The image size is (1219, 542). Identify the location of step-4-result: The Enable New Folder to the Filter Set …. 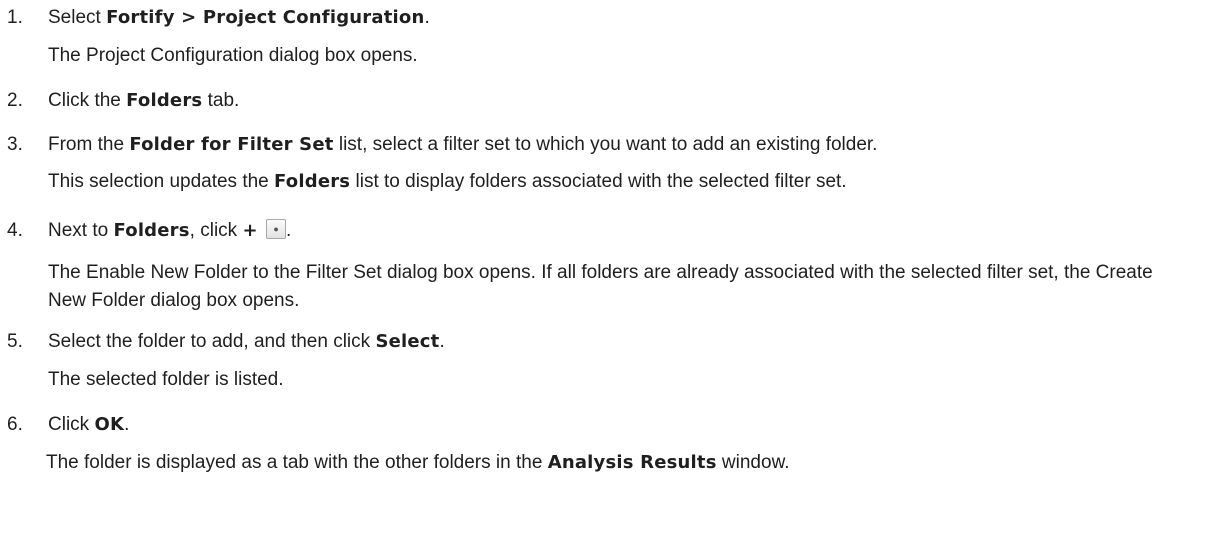
(600, 286).